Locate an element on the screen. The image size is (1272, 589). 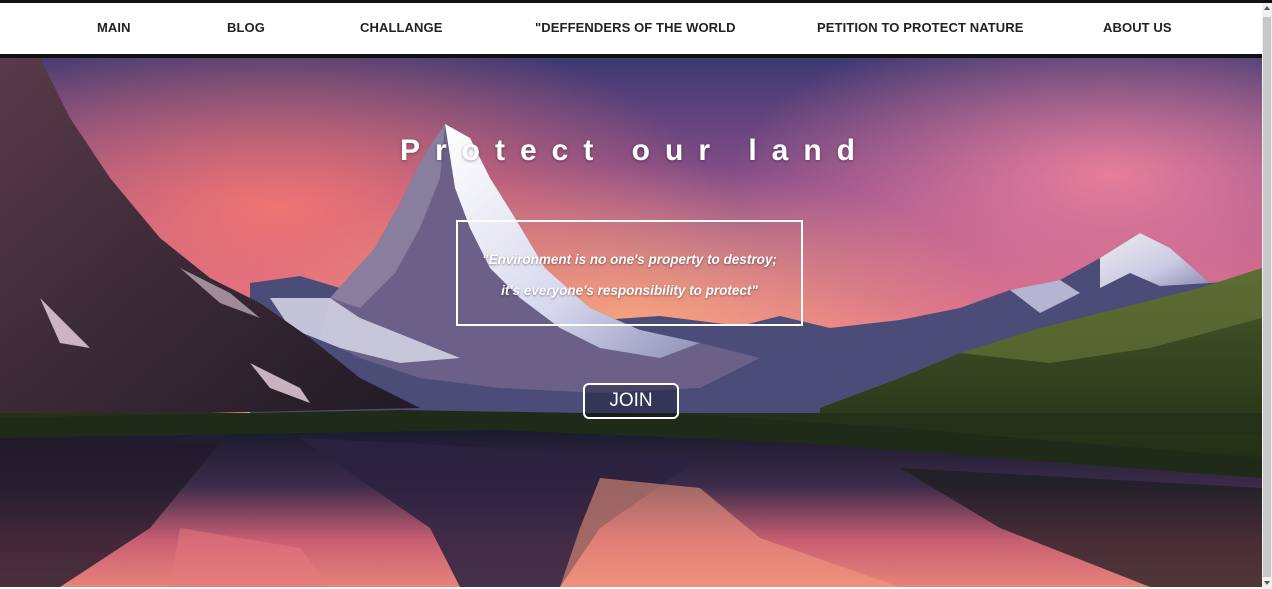
scrollbar-thumb is located at coordinates (1267, 297).